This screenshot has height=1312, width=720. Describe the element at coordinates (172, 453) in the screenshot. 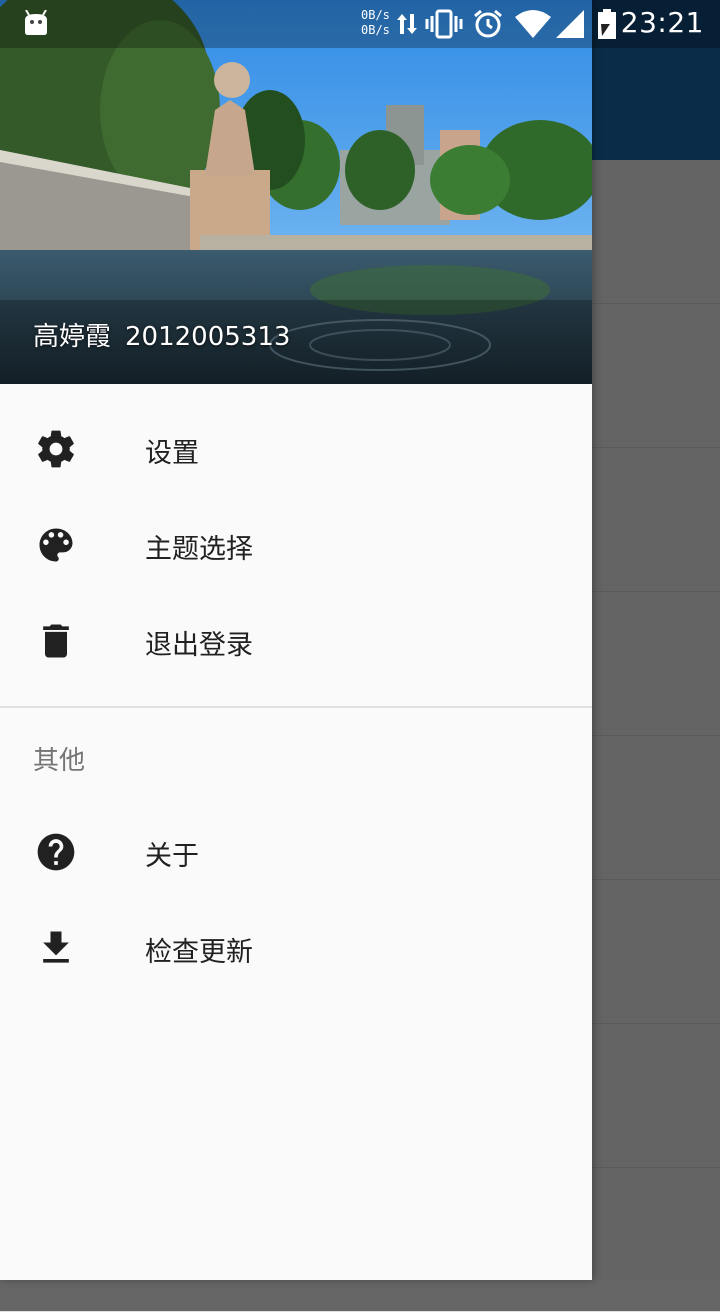

I see `menu-item-label: 设置` at that location.